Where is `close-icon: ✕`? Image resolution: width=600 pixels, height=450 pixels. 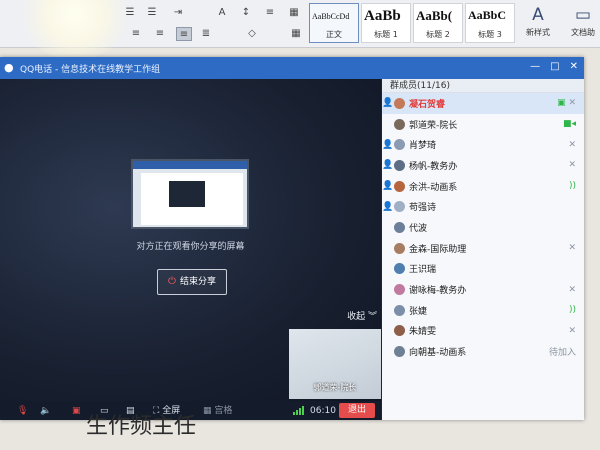 close-icon: ✕ is located at coordinates (574, 66).